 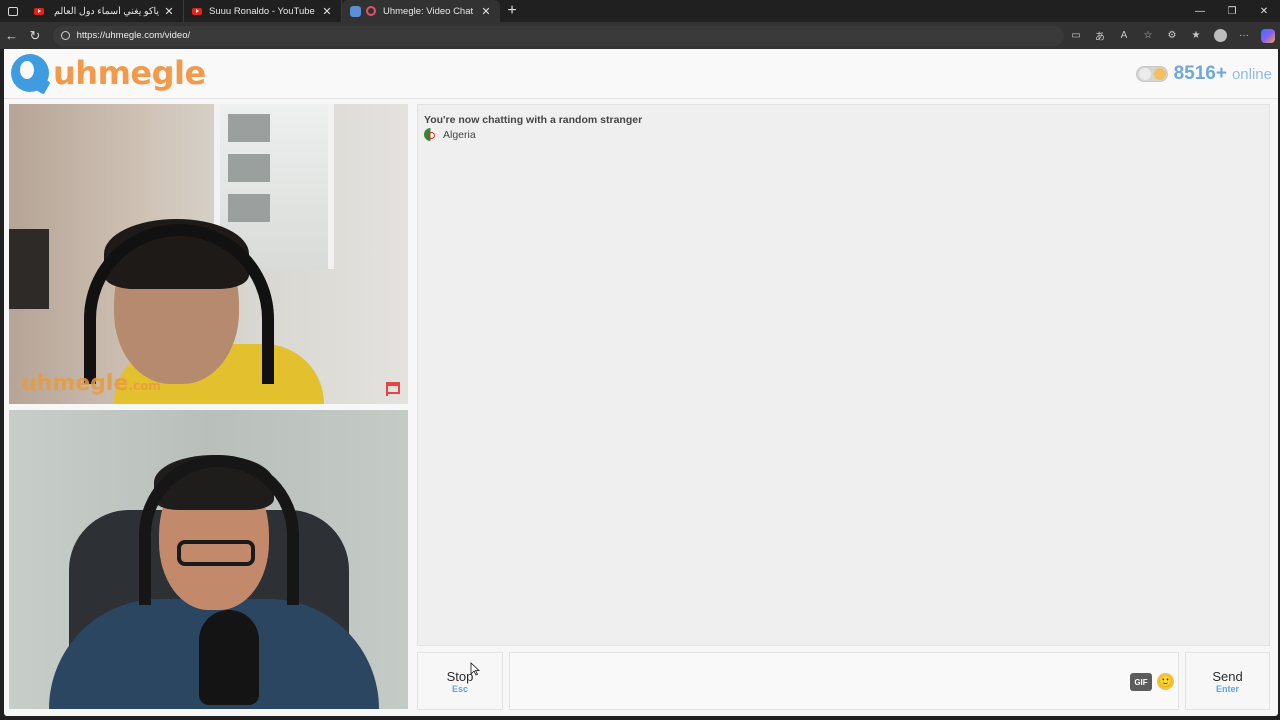 What do you see at coordinates (1200, 11) in the screenshot?
I see `minimize-button: —` at bounding box center [1200, 11].